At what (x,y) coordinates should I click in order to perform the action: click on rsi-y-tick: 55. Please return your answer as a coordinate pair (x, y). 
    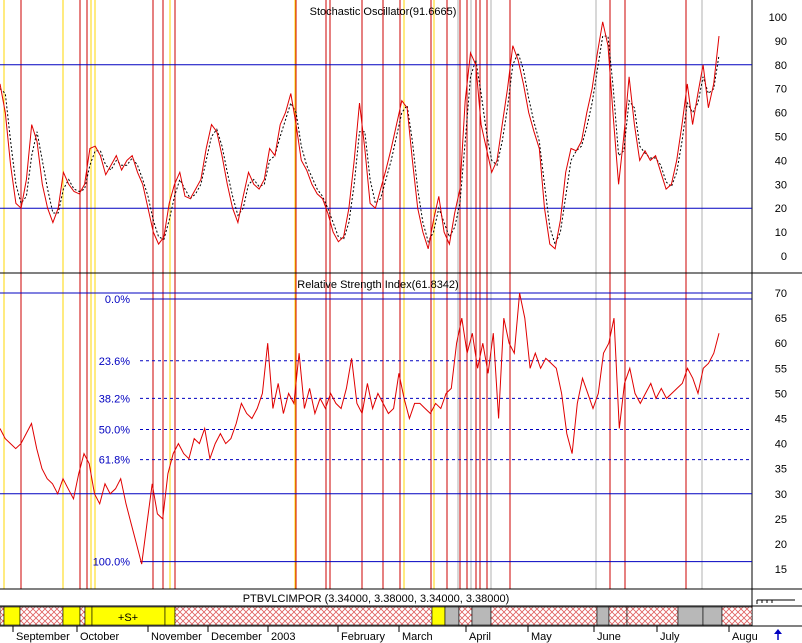
    Looking at the image, I should click on (781, 369).